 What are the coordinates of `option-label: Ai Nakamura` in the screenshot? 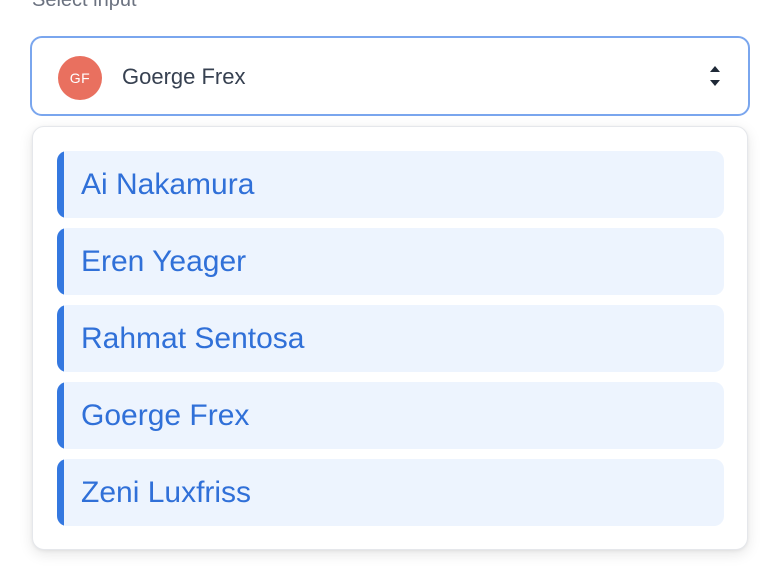 It's located at (168, 184).